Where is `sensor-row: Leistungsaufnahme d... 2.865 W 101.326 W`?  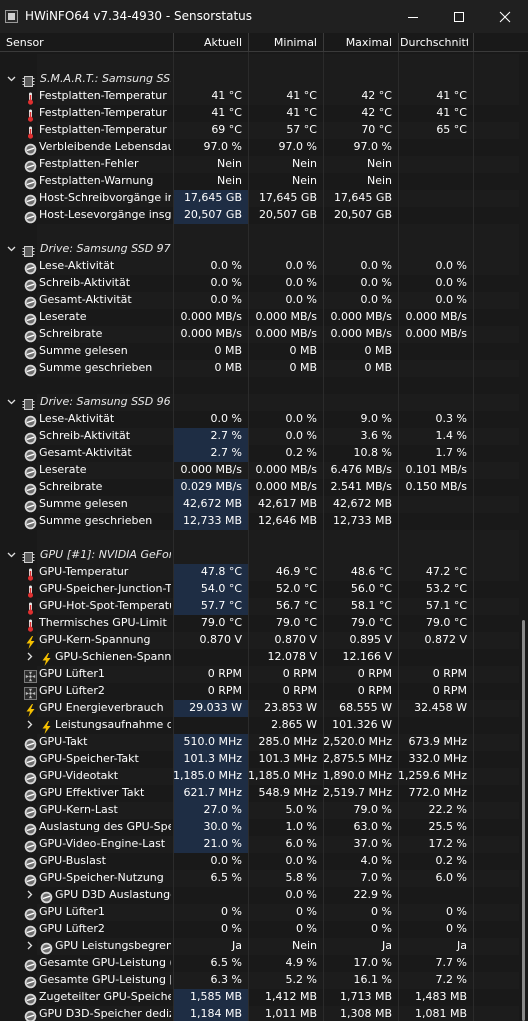 sensor-row: Leistungsaufnahme d... 2.865 W 101.326 W is located at coordinates (259, 725).